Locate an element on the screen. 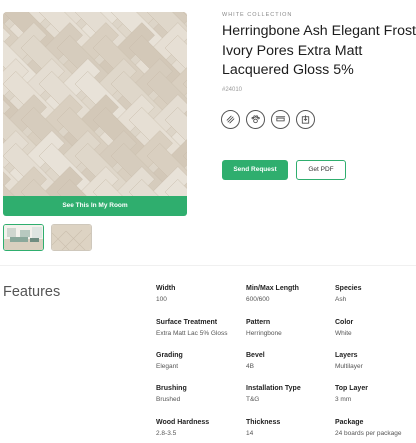  spec-label: Bevel is located at coordinates (255, 355).